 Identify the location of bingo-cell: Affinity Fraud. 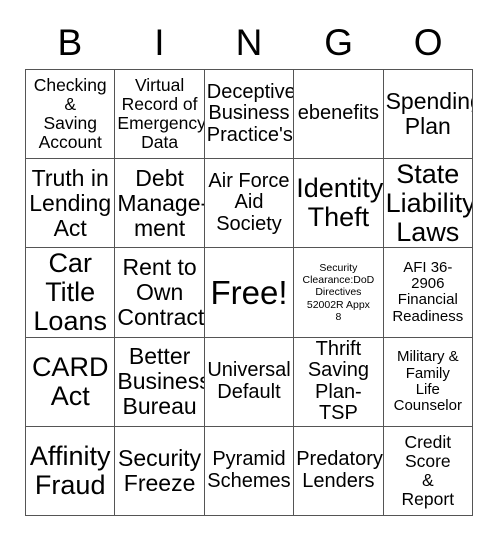
(71, 471).